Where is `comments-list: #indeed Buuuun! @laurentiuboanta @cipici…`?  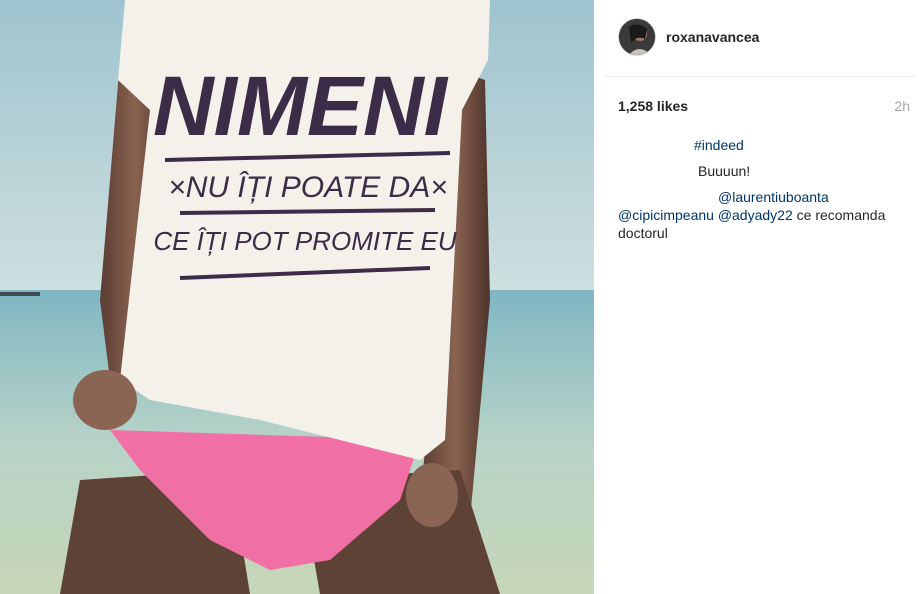
comments-list: #indeed Buuuun! @laurentiuboanta @cipici… is located at coordinates (763, 189).